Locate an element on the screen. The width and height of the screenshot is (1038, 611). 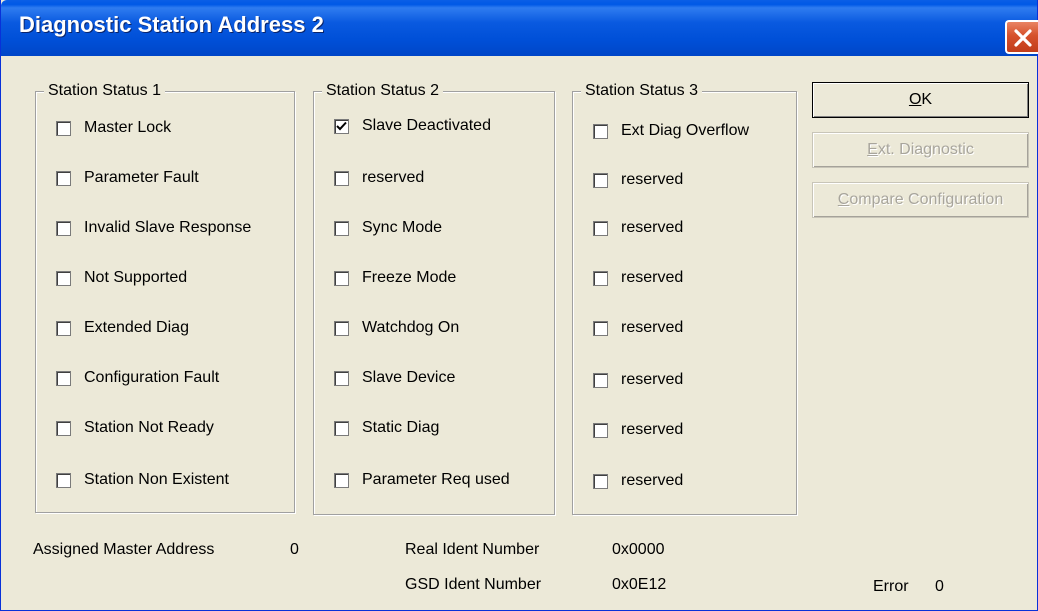
checkbox-station-non-existent: Station Non Existent is located at coordinates (142, 480).